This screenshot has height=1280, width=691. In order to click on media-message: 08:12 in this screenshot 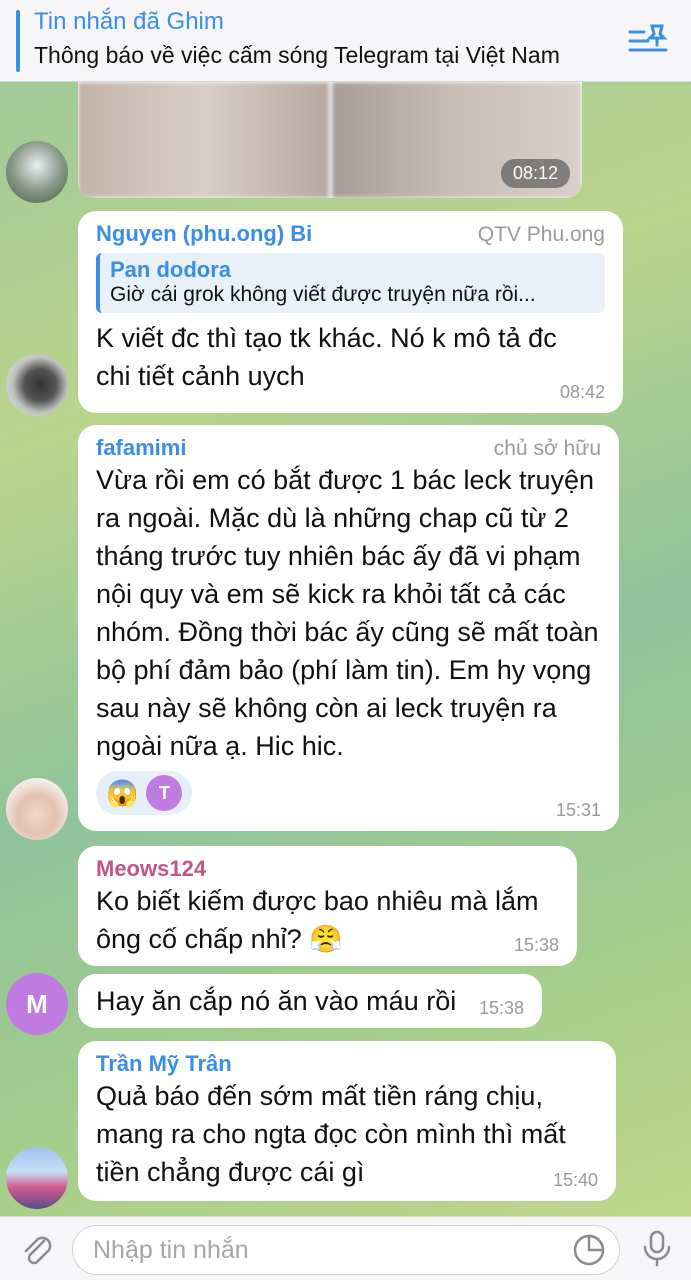, I will do `click(330, 140)`.